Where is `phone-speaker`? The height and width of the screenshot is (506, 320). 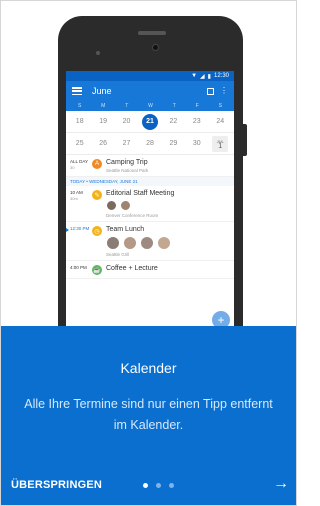
phone-speaker is located at coordinates (152, 33).